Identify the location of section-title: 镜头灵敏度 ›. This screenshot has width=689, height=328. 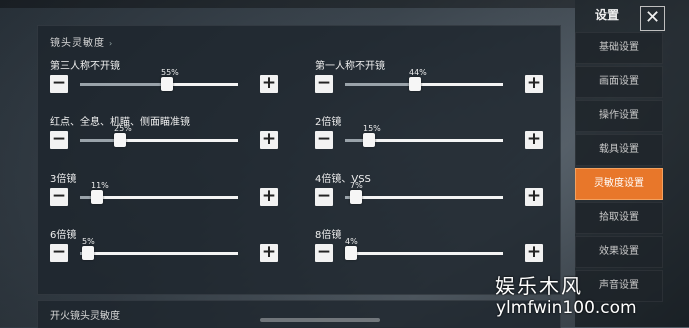
(82, 43).